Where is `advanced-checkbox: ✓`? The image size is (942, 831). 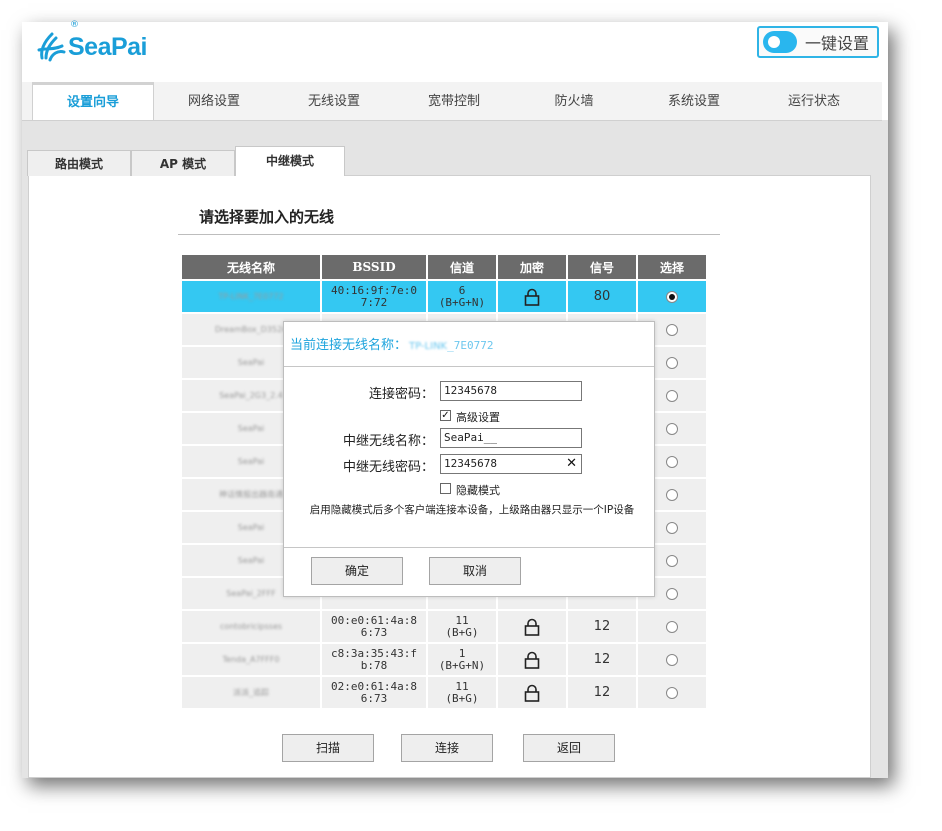 advanced-checkbox: ✓ is located at coordinates (445, 415).